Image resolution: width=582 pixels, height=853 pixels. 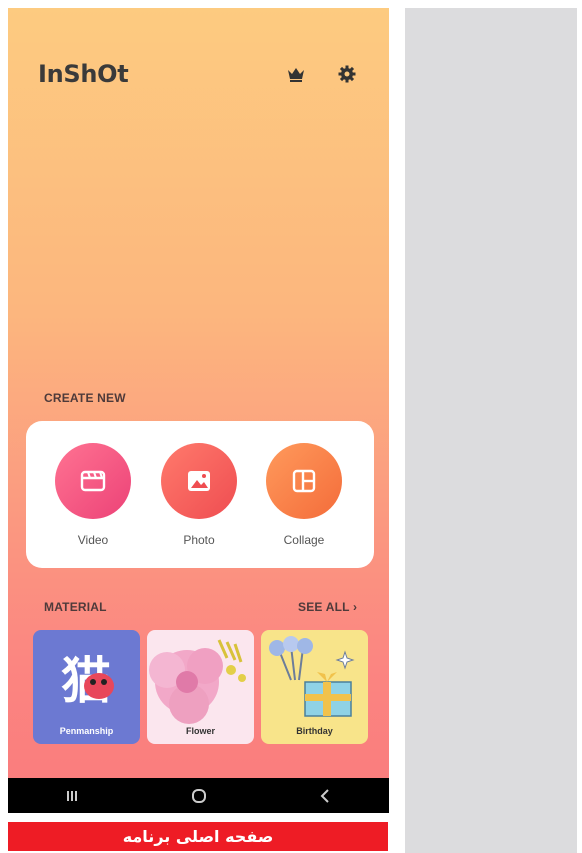 I want to click on collage-button: Collage, so click(x=304, y=495).